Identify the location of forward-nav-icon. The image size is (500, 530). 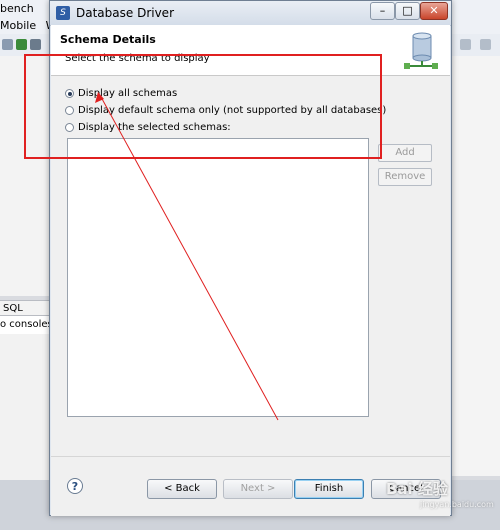
(485, 44).